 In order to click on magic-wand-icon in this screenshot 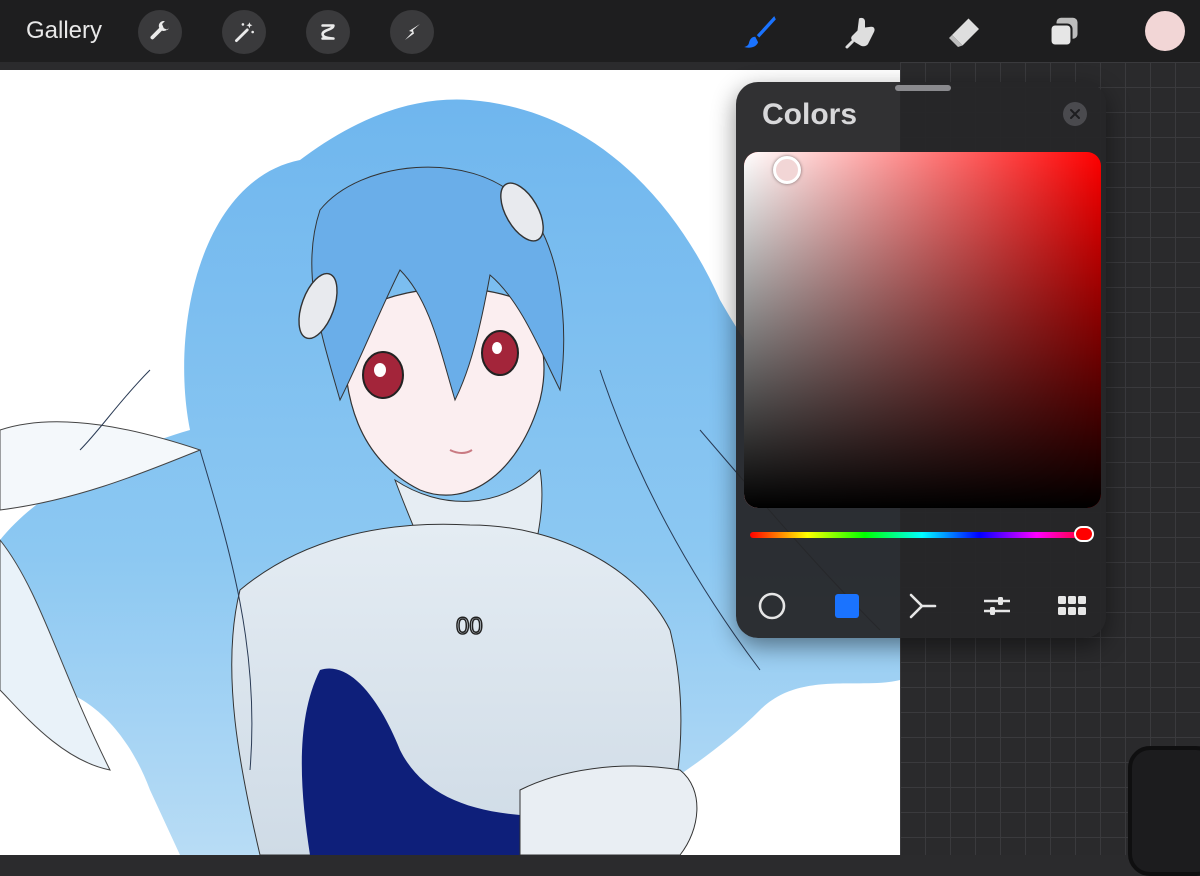, I will do `click(244, 32)`.